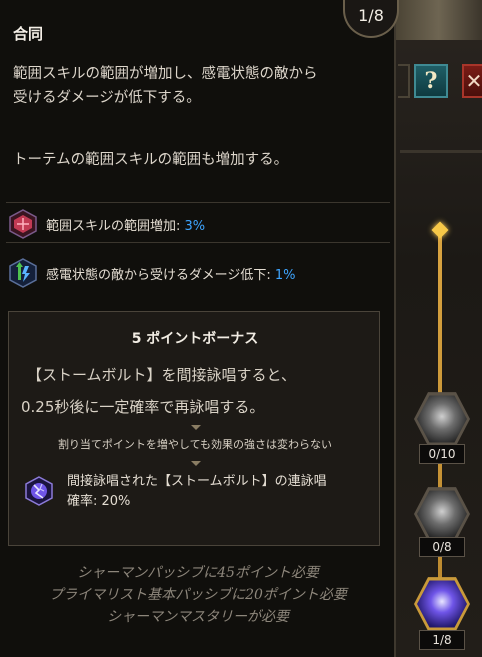 The height and width of the screenshot is (657, 482). I want to click on storm-bolt-icon, so click(39, 491).